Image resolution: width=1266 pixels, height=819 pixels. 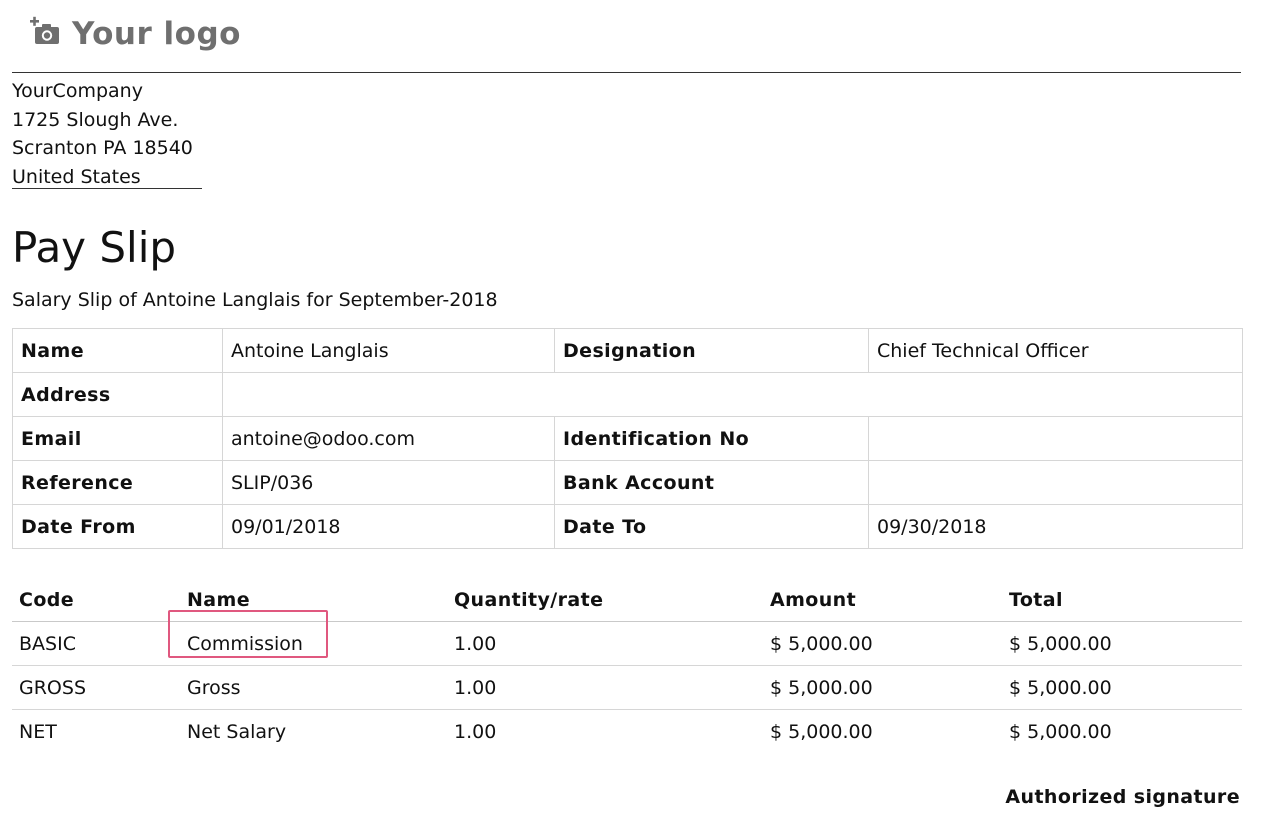 I want to click on column-header-total: Total, so click(x=1122, y=600).